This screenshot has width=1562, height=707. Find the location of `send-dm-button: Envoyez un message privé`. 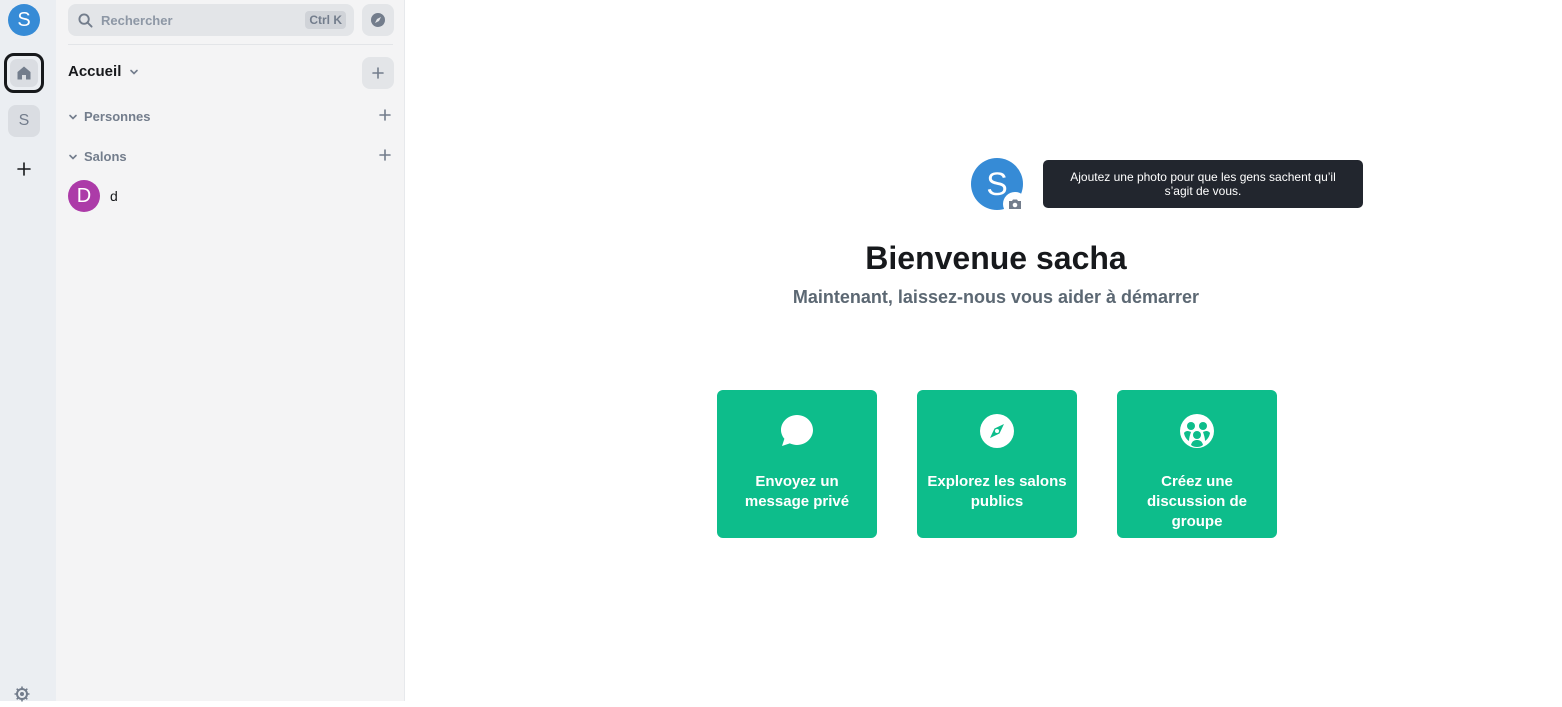

send-dm-button: Envoyez un message privé is located at coordinates (797, 464).